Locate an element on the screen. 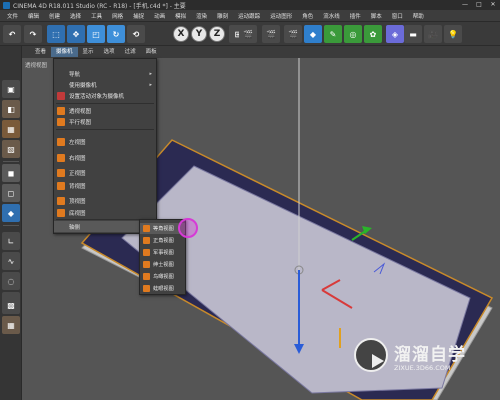 The image size is (500, 400). light-icon: 💡 is located at coordinates (453, 34).